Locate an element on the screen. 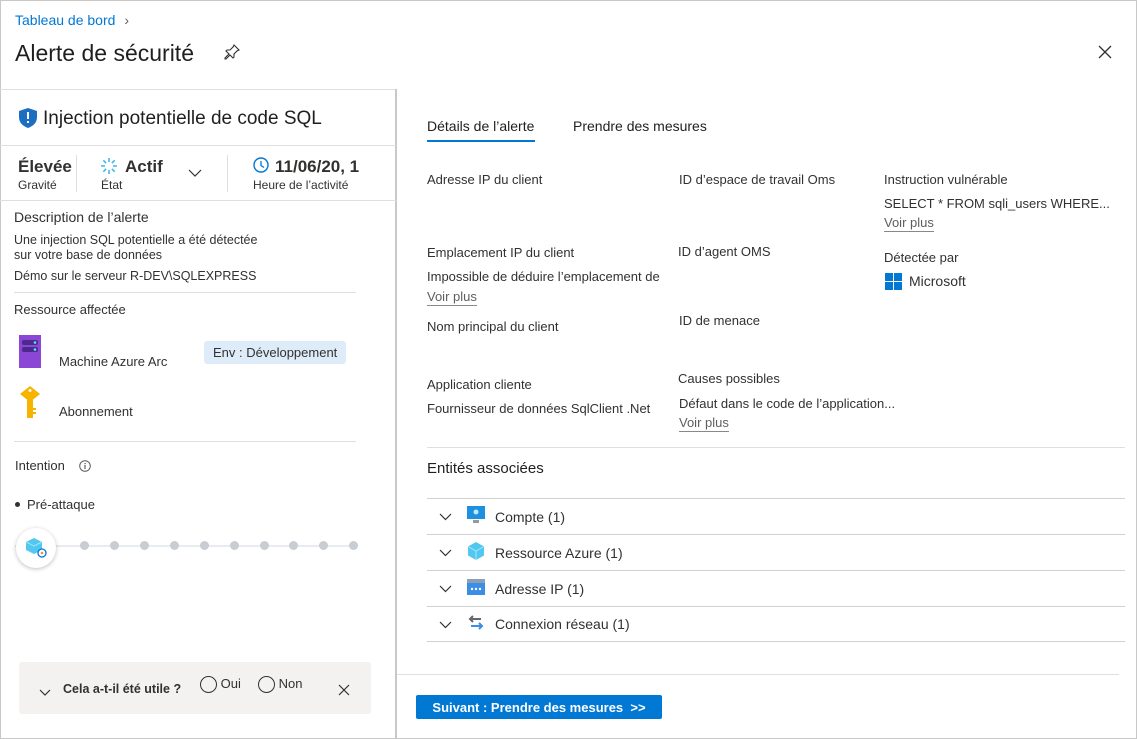  resource-heading: Ressource affectée is located at coordinates (70, 309).